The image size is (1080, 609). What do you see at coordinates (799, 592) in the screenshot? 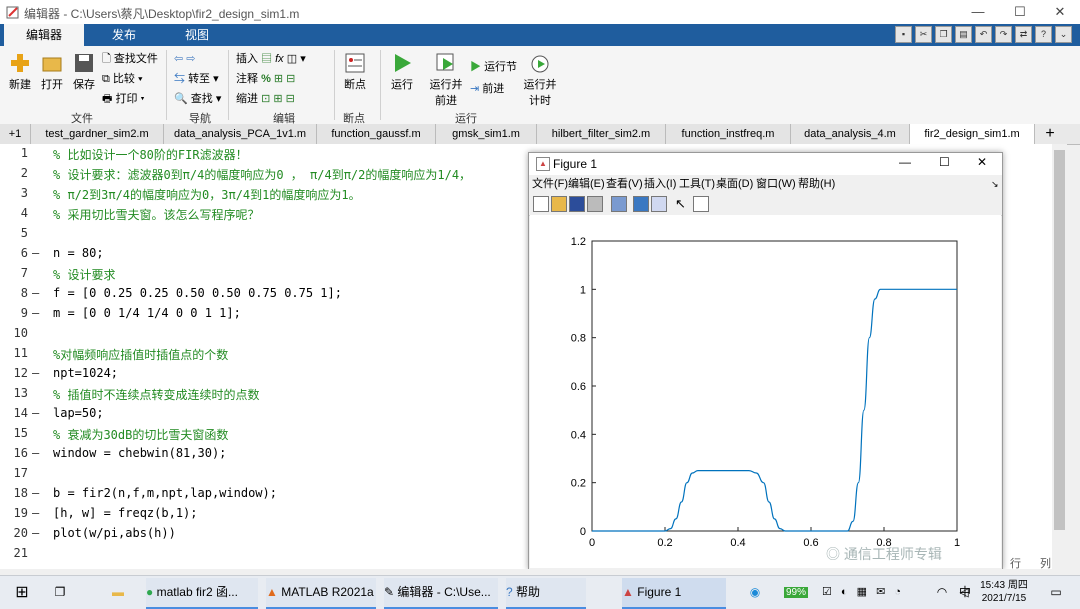
I see `battery-indicator: 99%` at bounding box center [799, 592].